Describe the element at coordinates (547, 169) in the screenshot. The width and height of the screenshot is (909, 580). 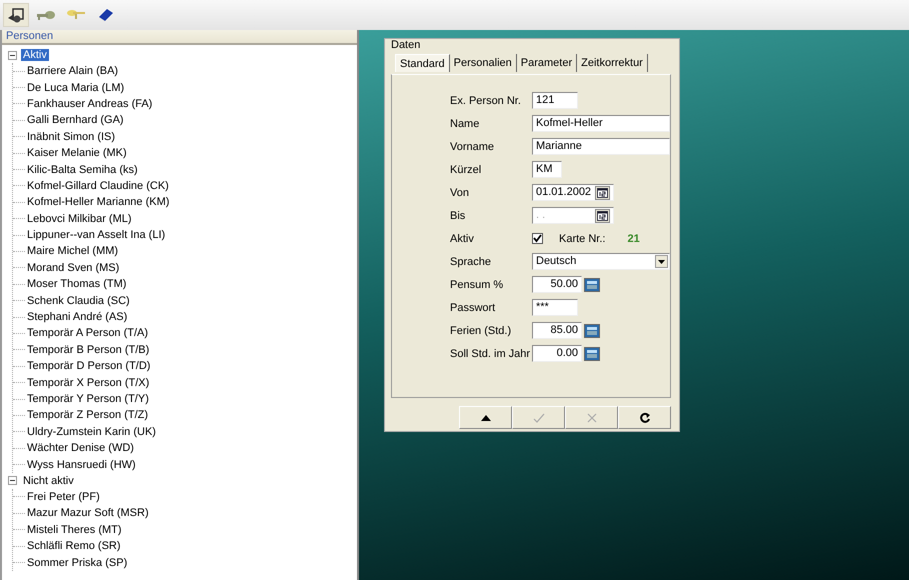
I see `input-field: KM` at that location.